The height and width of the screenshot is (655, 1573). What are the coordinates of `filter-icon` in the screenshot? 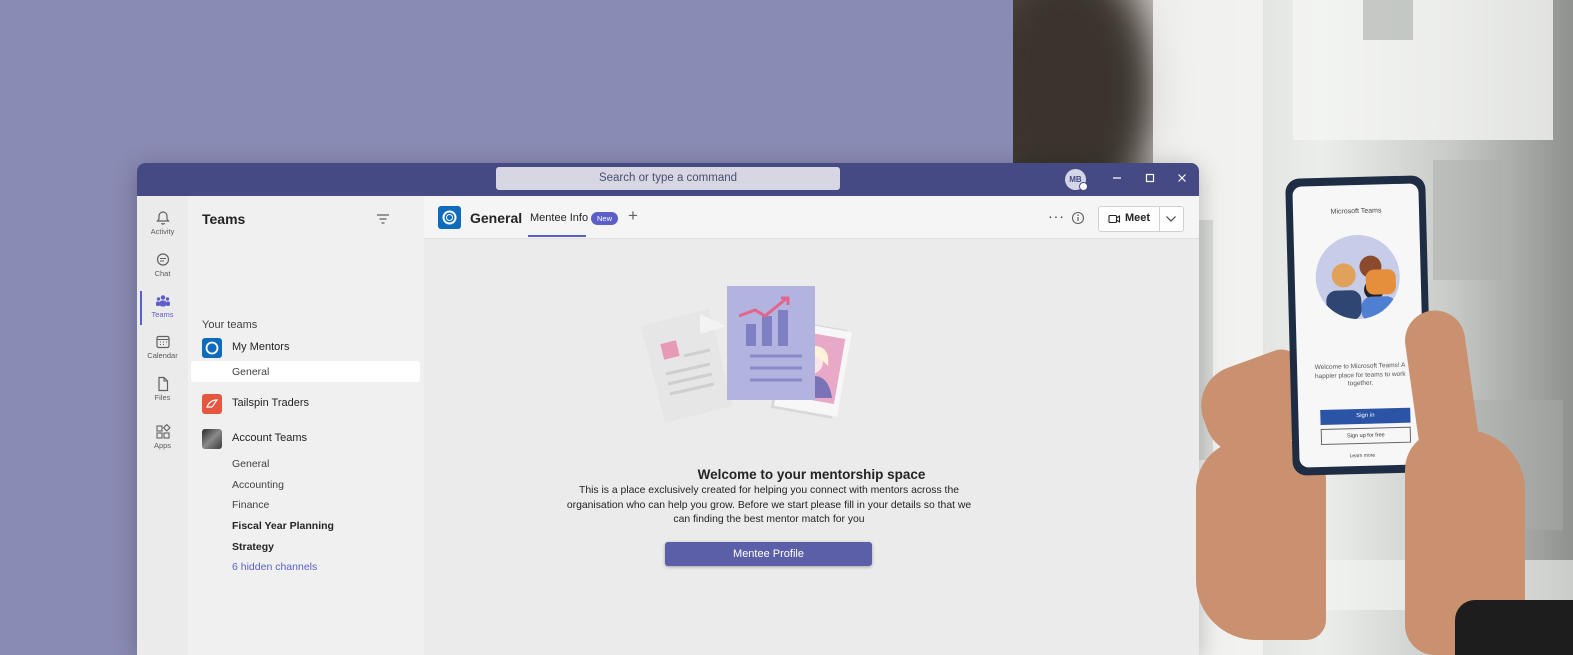 It's located at (383, 219).